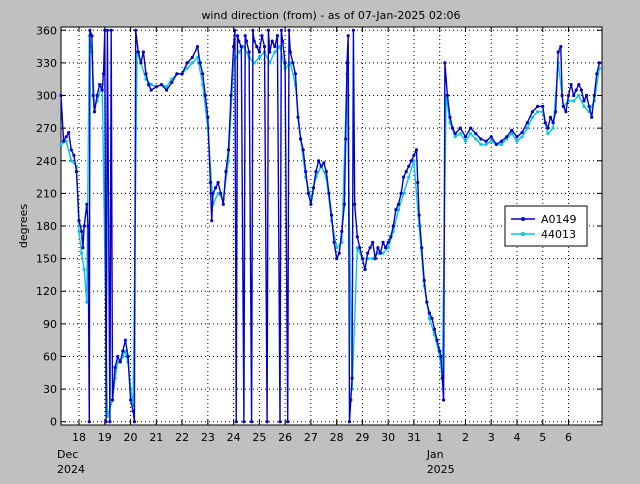  What do you see at coordinates (67, 454) in the screenshot?
I see `month-label: Dec` at bounding box center [67, 454].